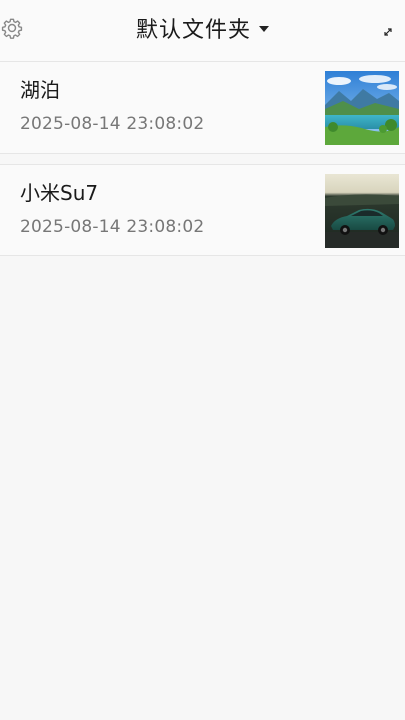 The width and height of the screenshot is (405, 720). I want to click on note-title: 小米Su7, so click(59, 193).